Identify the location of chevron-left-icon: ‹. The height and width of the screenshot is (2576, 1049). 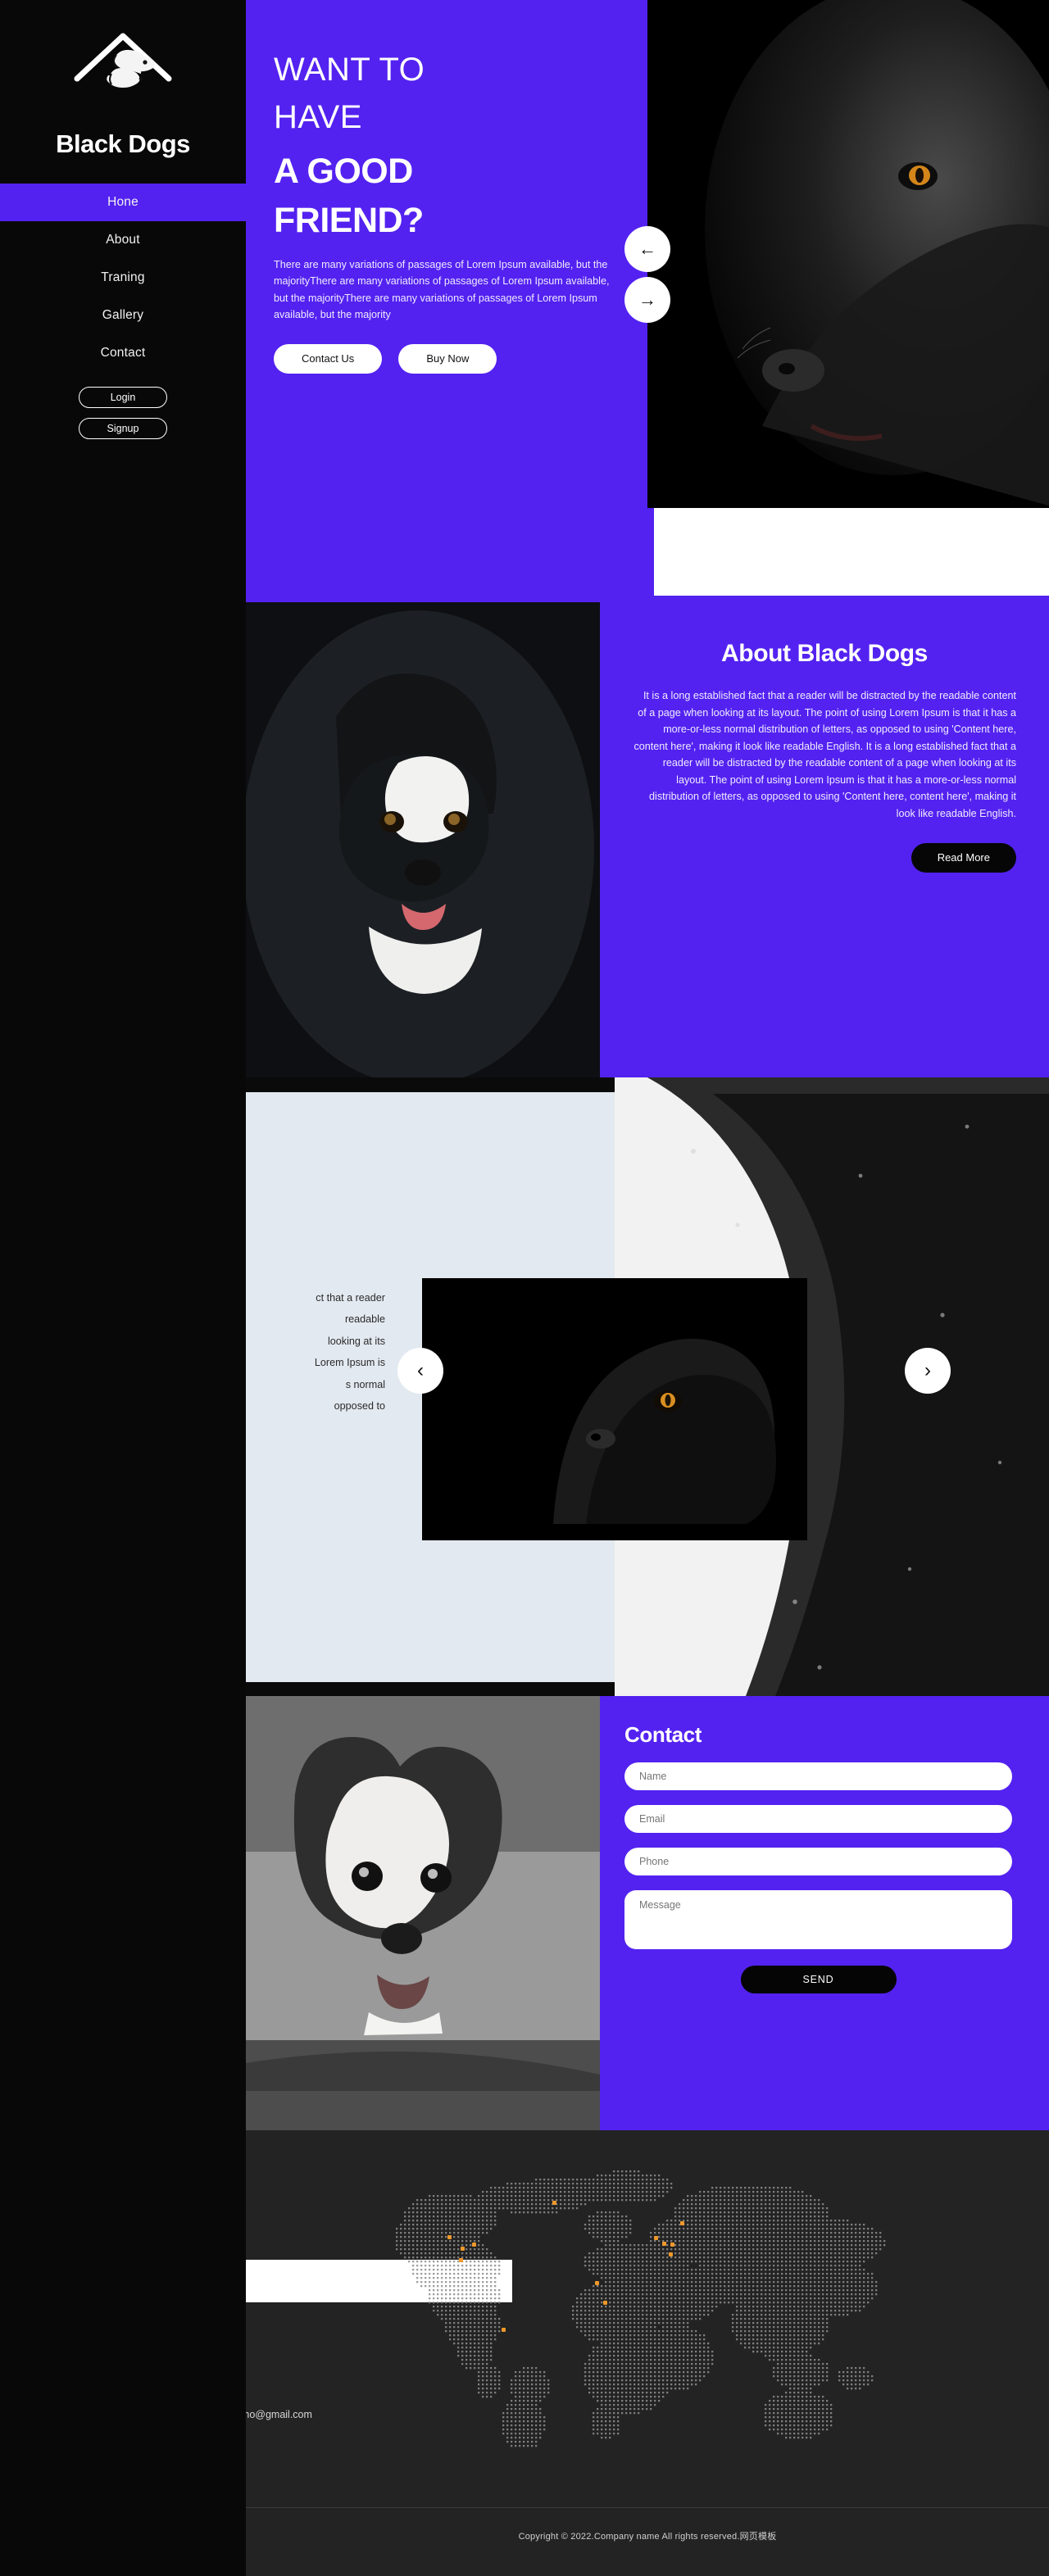
(420, 1371).